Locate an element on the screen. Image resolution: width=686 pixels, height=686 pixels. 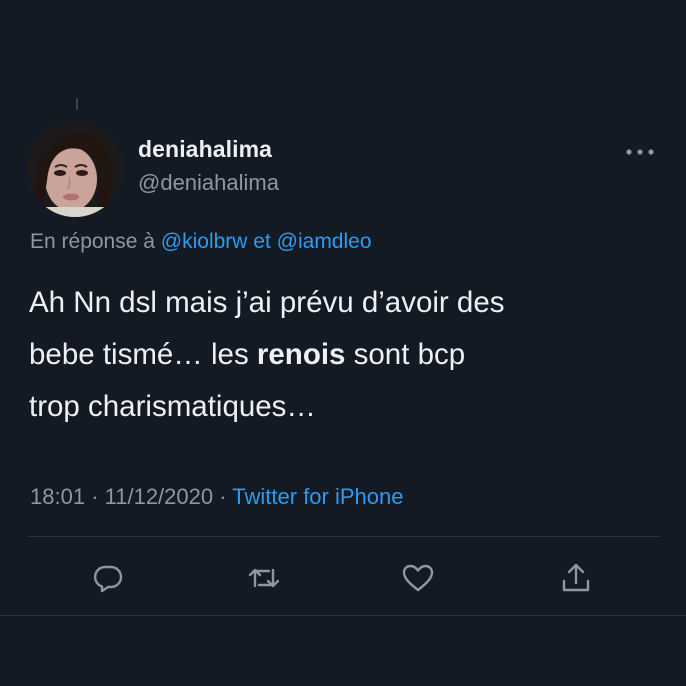
reply-icon is located at coordinates (108, 579).